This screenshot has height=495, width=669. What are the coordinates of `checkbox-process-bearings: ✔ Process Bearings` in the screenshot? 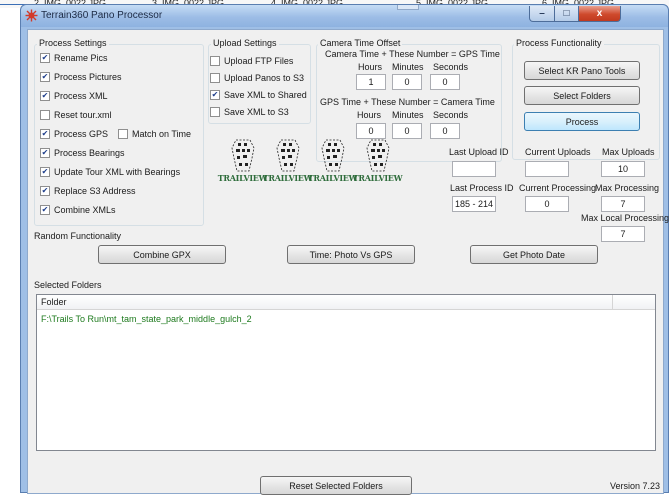 It's located at (82, 153).